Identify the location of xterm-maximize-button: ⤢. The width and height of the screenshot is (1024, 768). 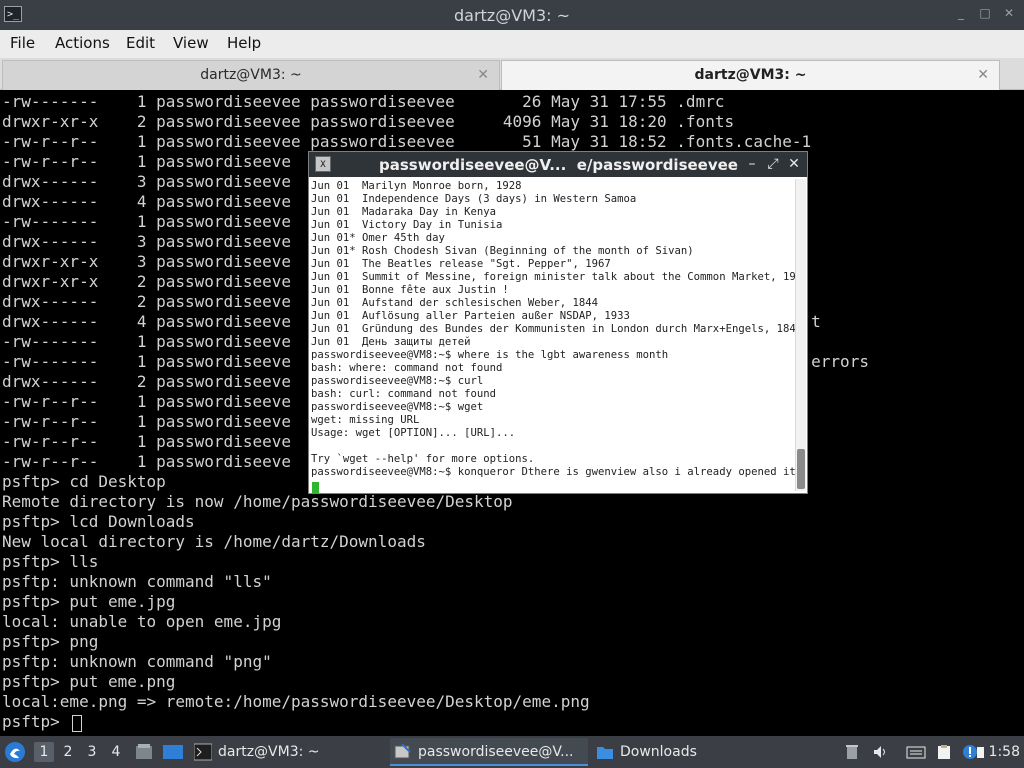
(773, 164).